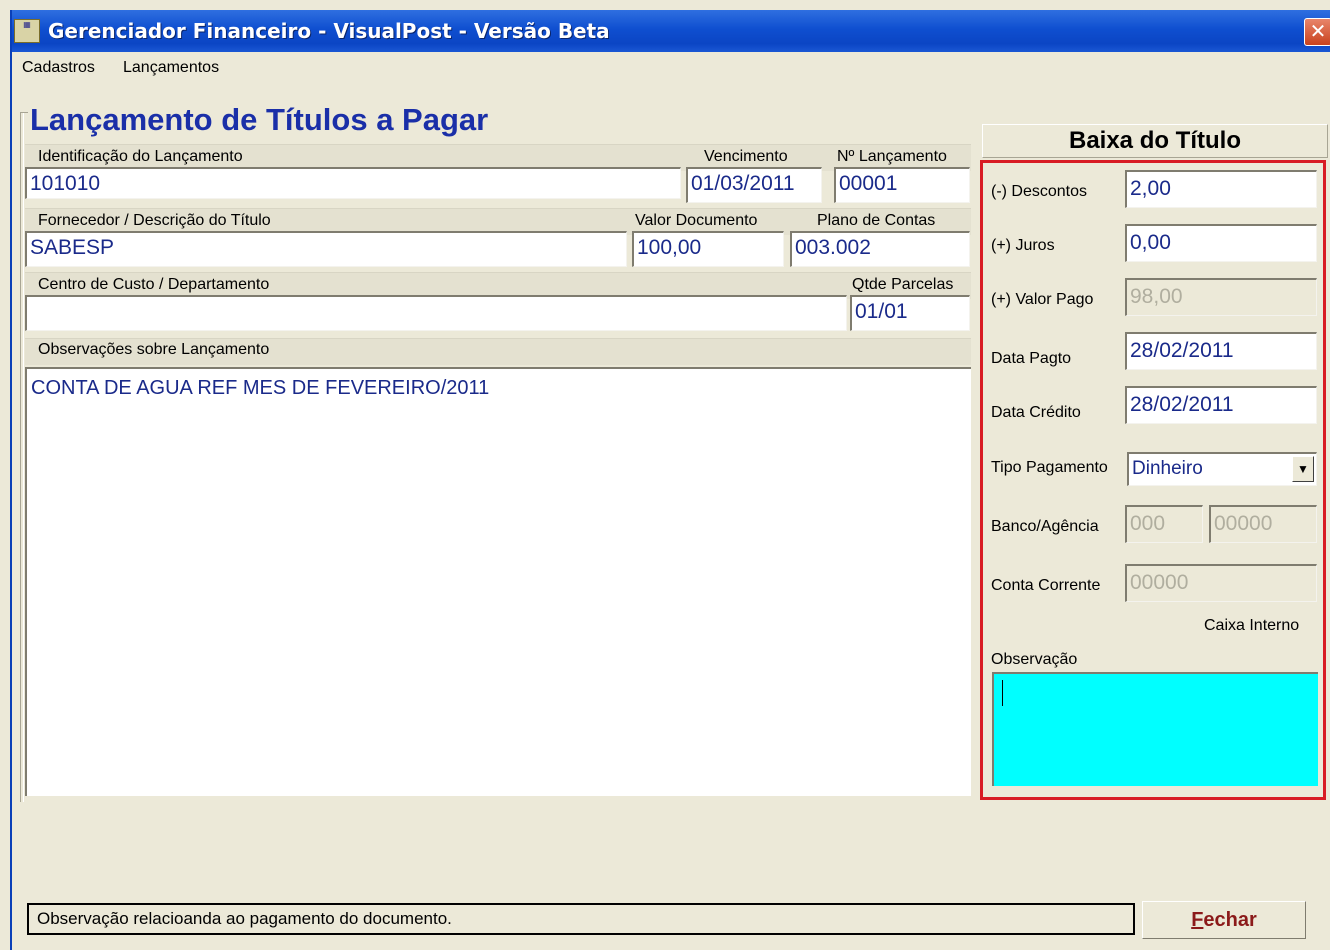 This screenshot has width=1330, height=950. Describe the element at coordinates (436, 313) in the screenshot. I see `centro-custo-input` at that location.